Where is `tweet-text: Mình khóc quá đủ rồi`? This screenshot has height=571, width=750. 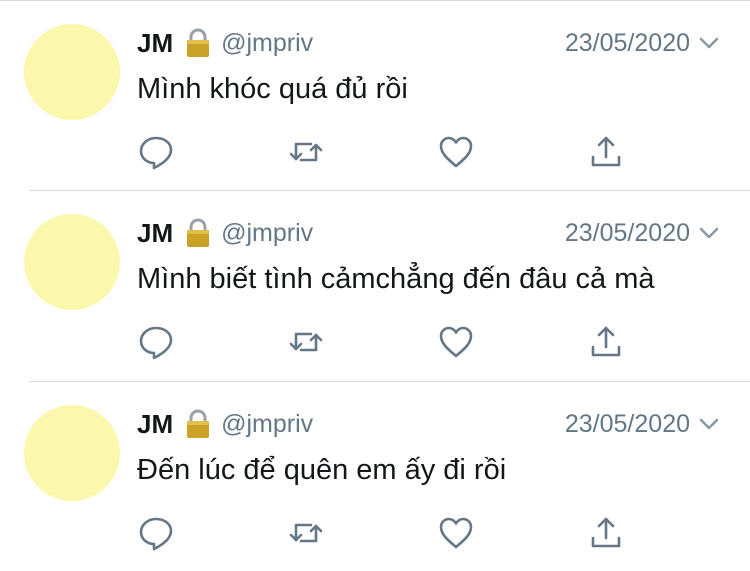 tweet-text: Mình khóc quá đủ rồi is located at coordinates (272, 89).